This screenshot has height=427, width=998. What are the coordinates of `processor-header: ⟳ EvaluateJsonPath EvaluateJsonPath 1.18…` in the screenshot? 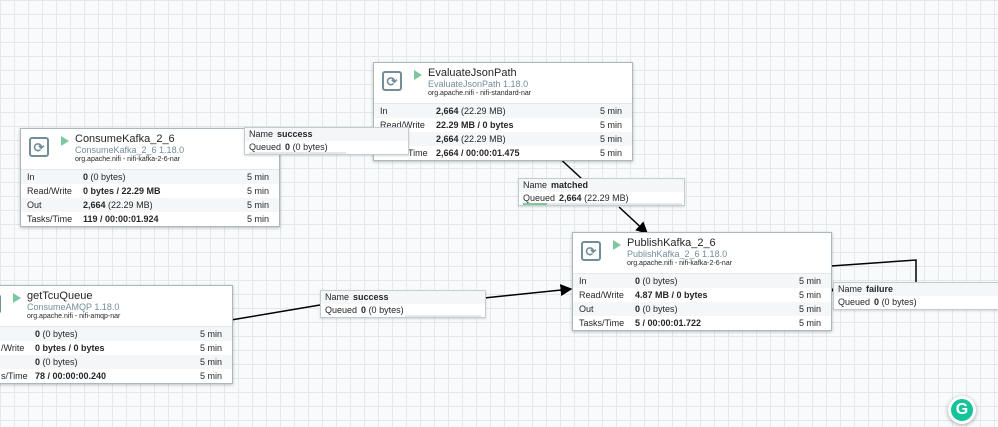 It's located at (503, 83).